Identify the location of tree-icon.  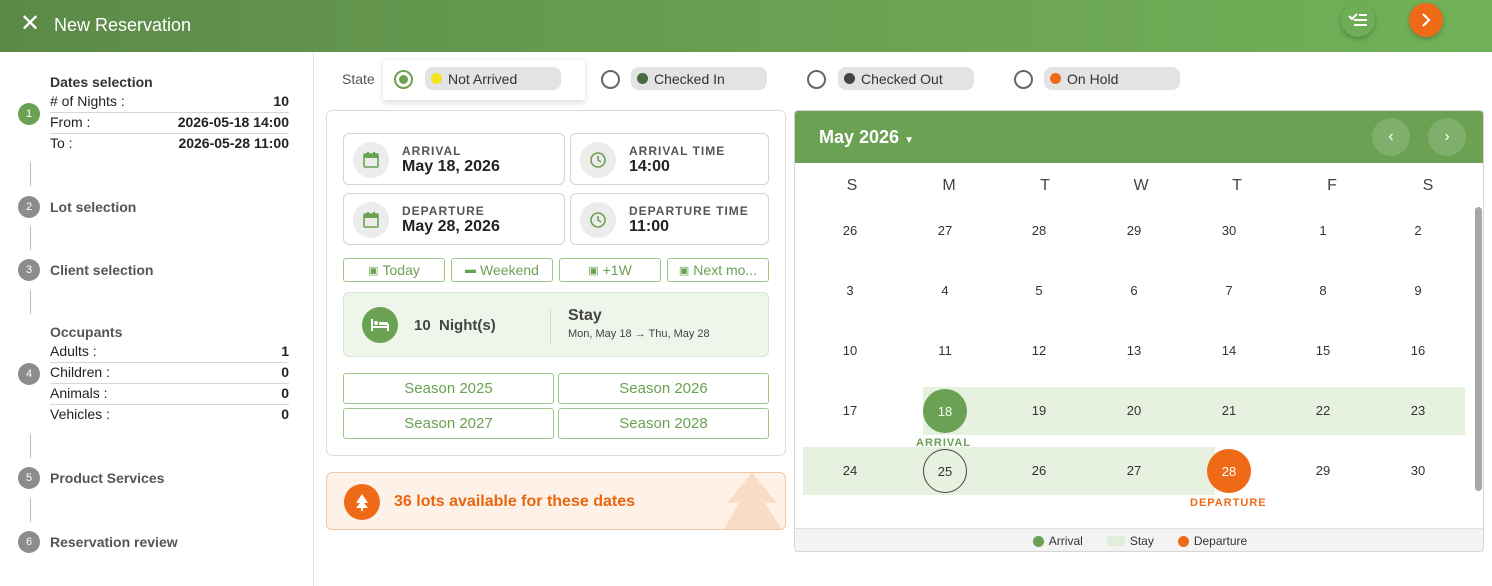
(362, 502).